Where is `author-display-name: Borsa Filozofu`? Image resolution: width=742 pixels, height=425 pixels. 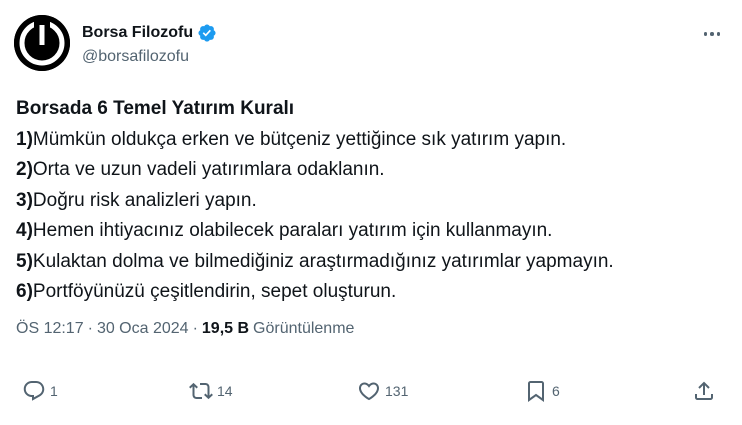
author-display-name: Borsa Filozofu is located at coordinates (137, 33).